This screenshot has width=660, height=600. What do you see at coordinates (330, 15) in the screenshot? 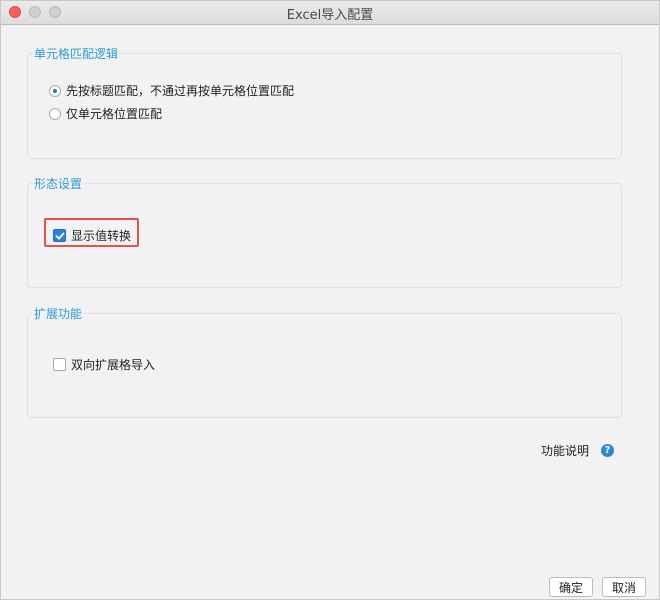
I see `window-title: Excel导入配置` at bounding box center [330, 15].